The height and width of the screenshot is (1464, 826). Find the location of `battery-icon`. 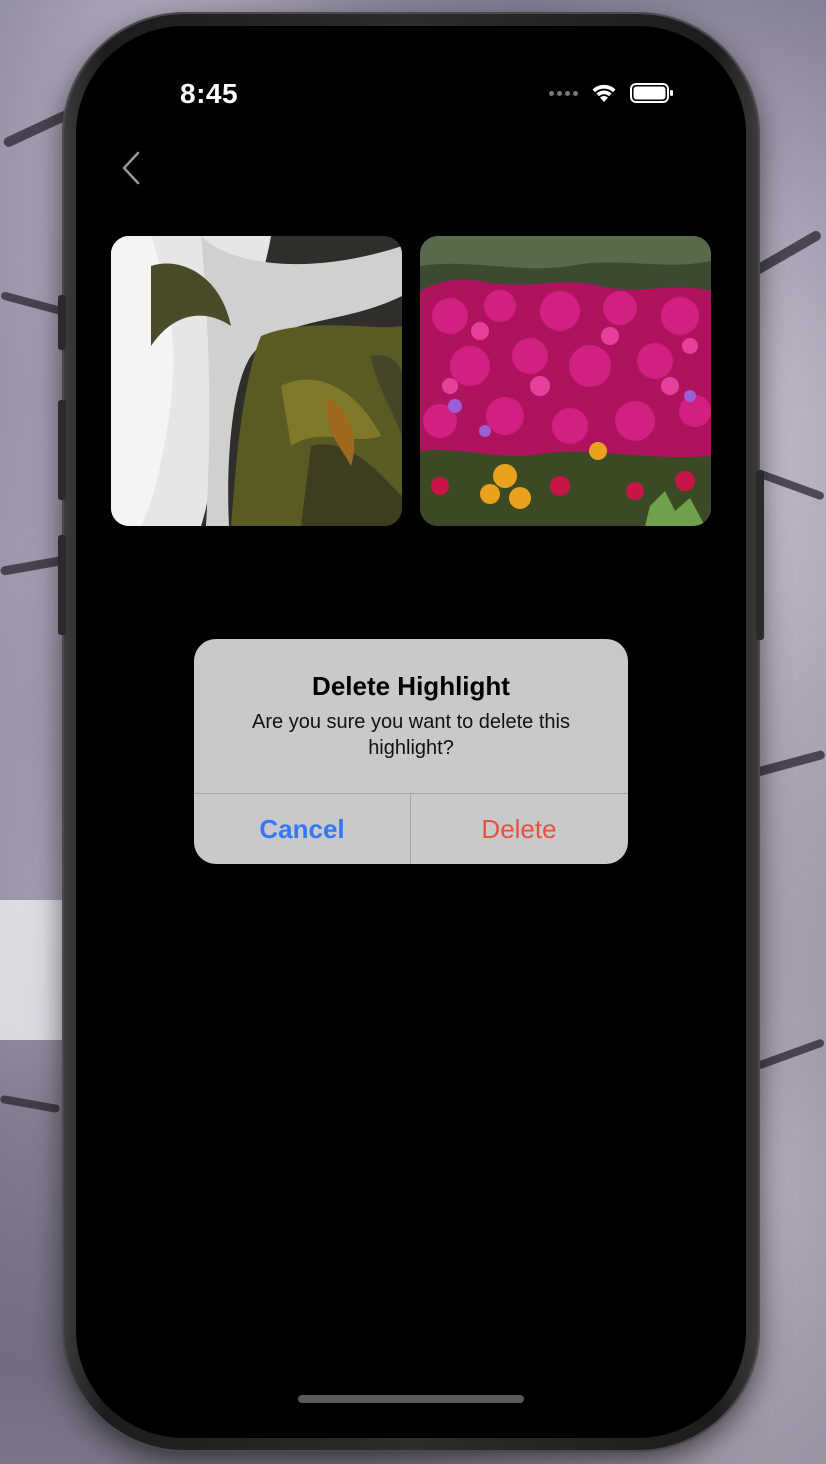

battery-icon is located at coordinates (651, 93).